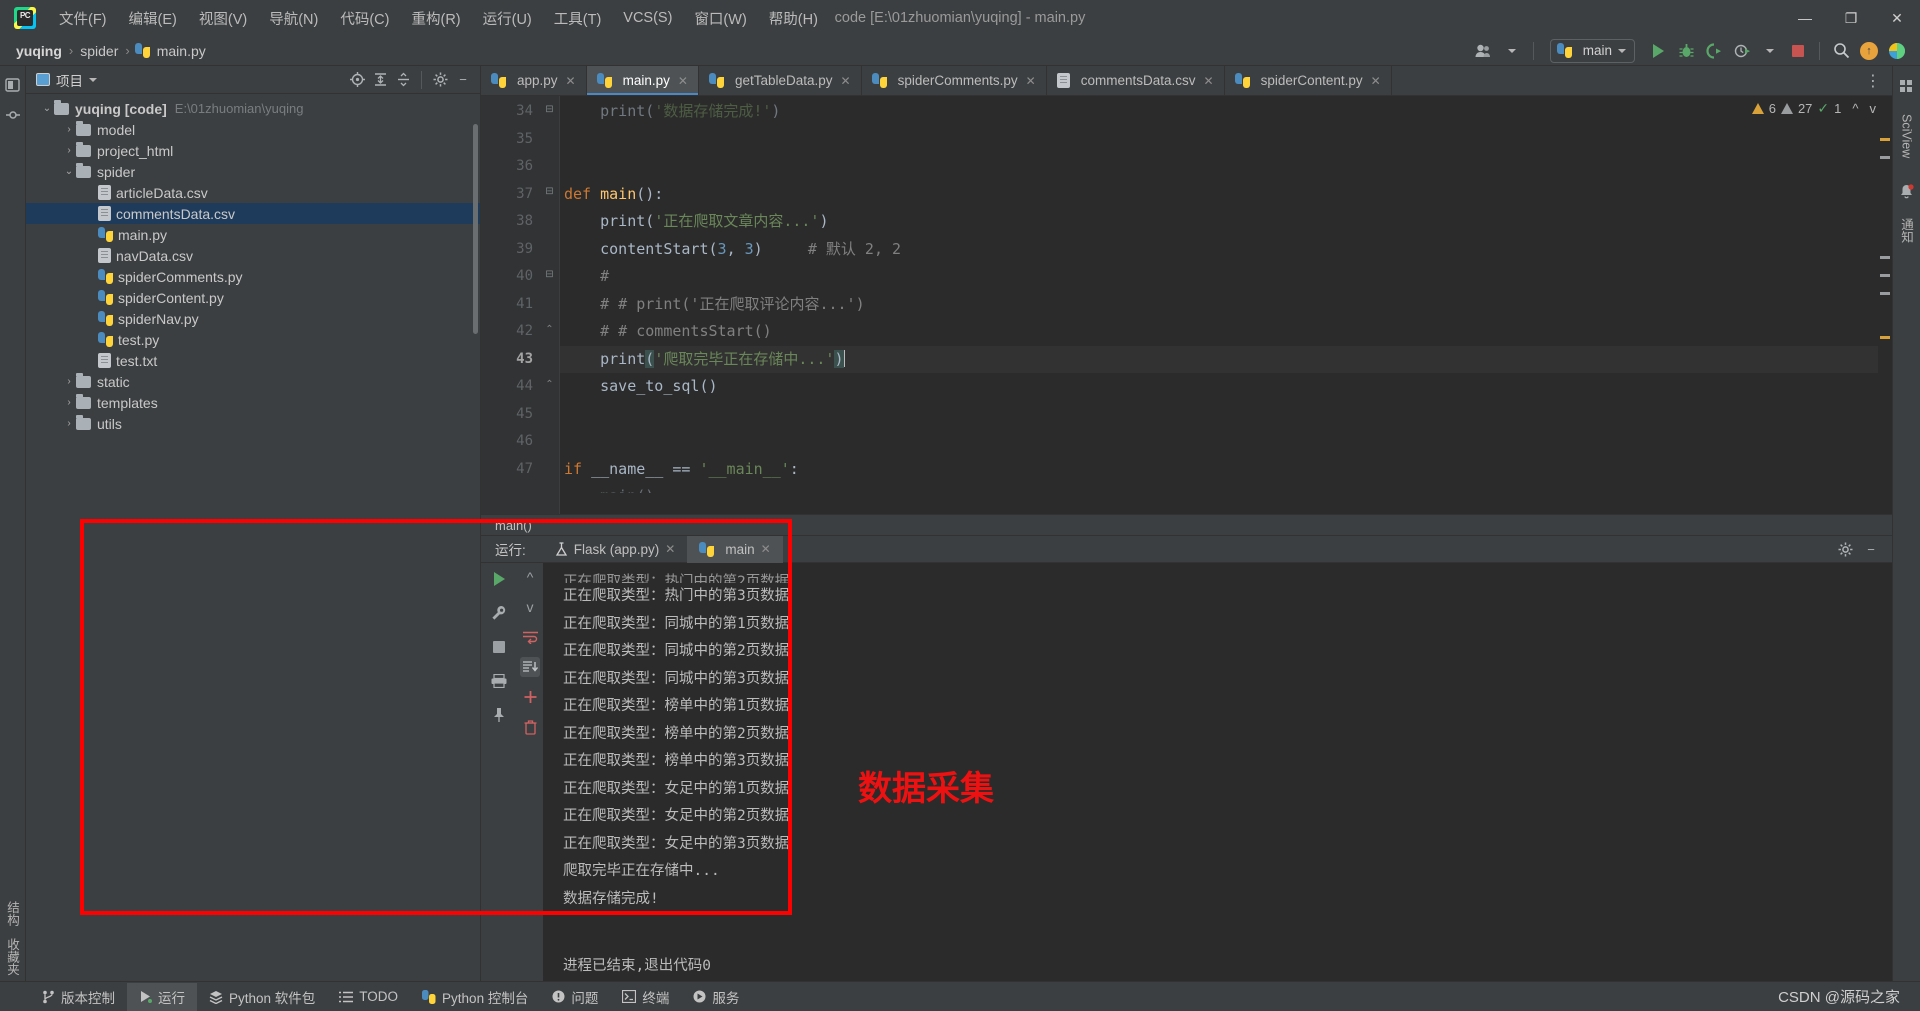 Image resolution: width=1920 pixels, height=1011 pixels. What do you see at coordinates (69, 150) in the screenshot?
I see `tree-expander-2: ›` at bounding box center [69, 150].